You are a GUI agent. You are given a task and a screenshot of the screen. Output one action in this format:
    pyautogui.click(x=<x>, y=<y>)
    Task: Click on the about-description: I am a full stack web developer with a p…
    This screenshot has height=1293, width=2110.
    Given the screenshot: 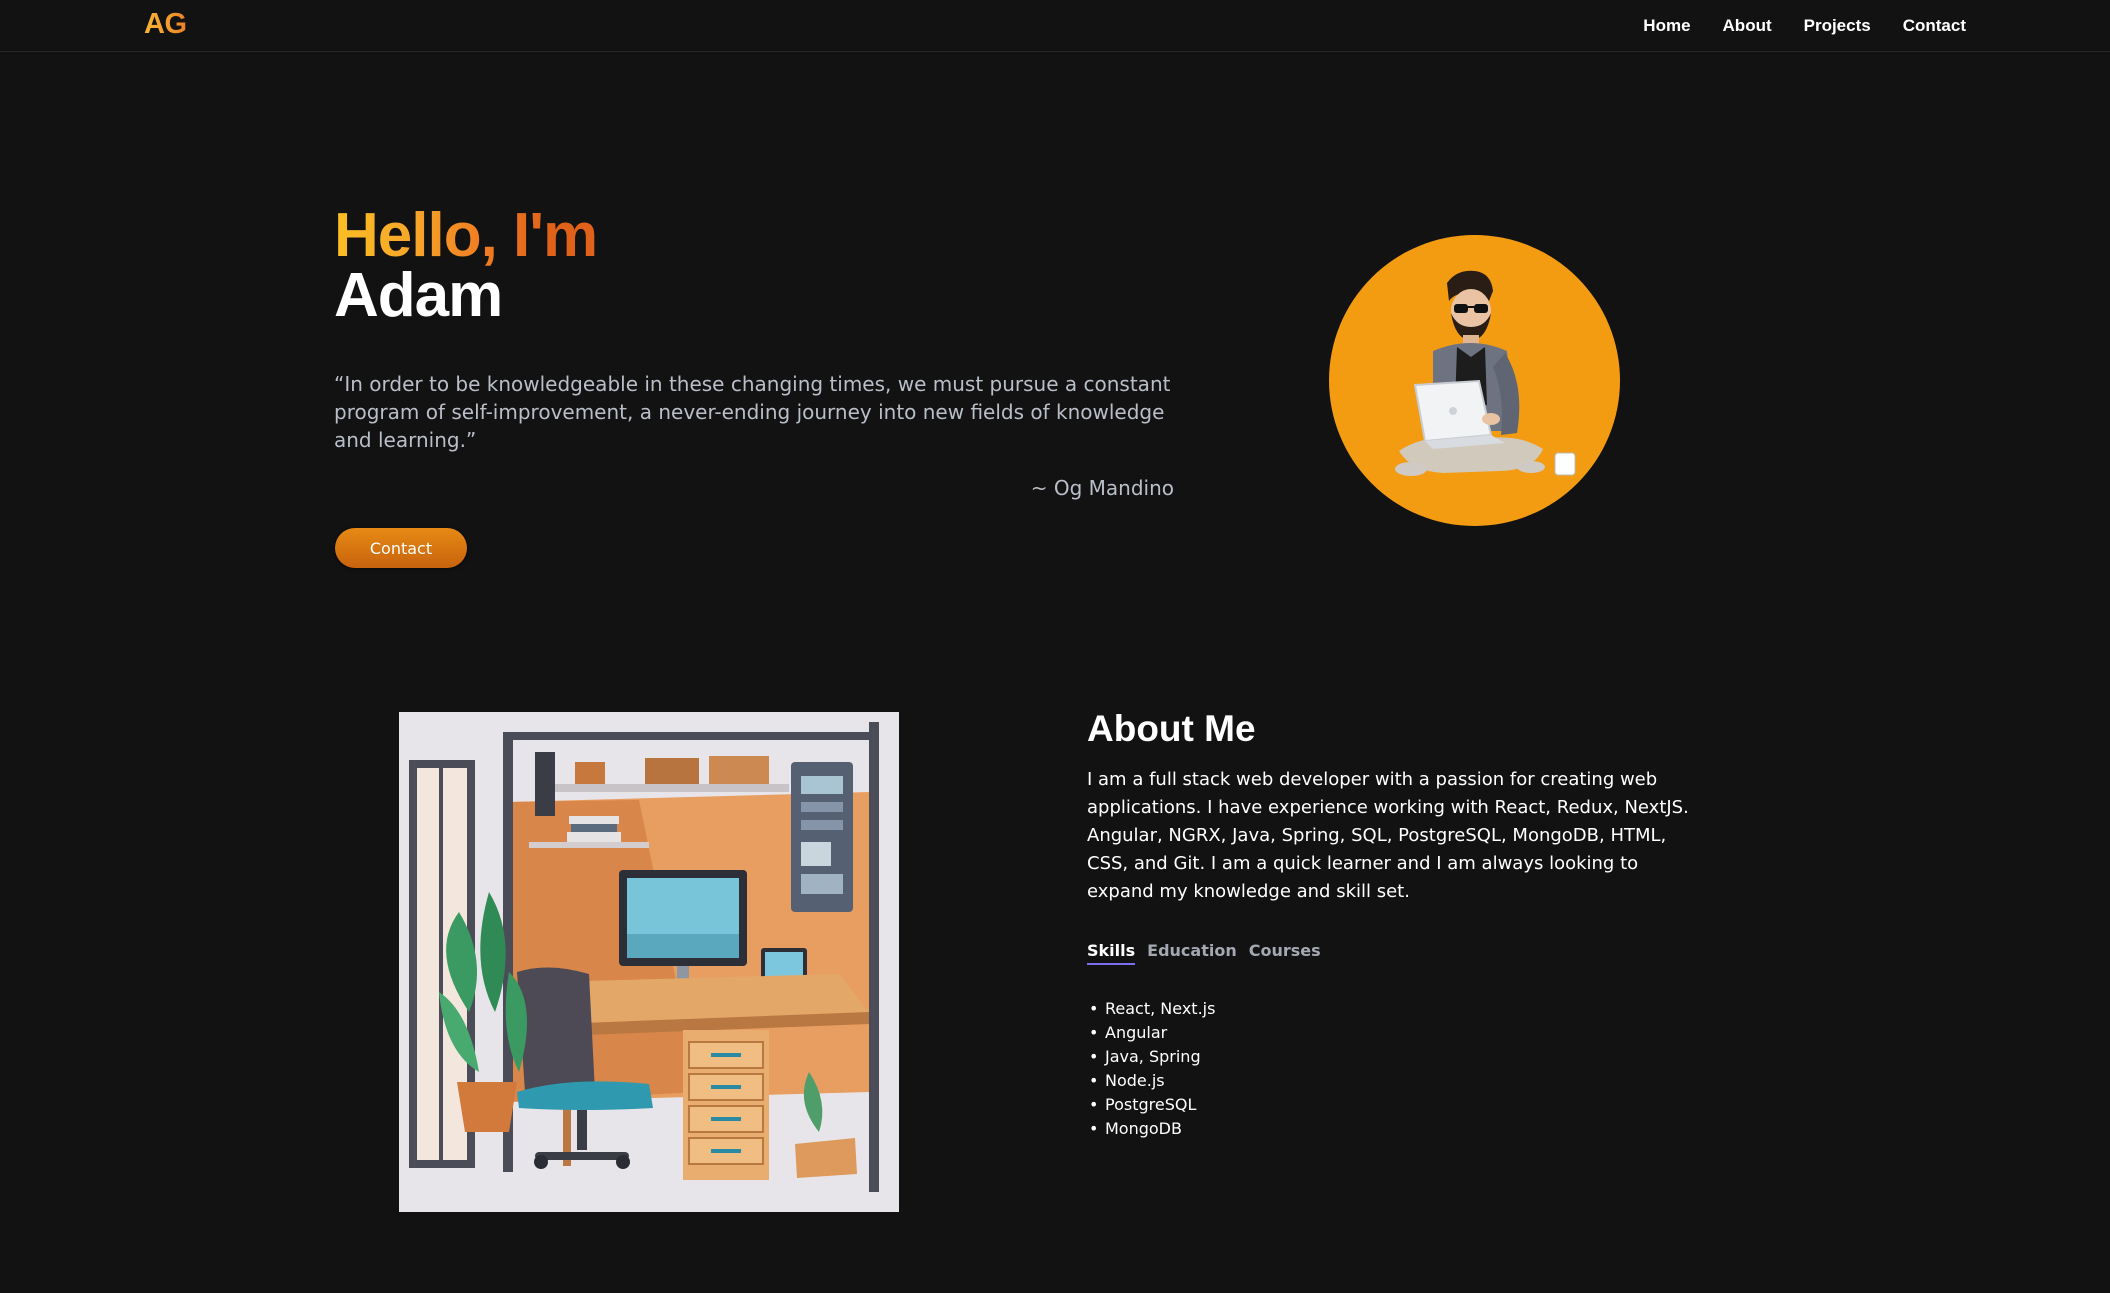 What is the action you would take?
    pyautogui.click(x=1388, y=835)
    